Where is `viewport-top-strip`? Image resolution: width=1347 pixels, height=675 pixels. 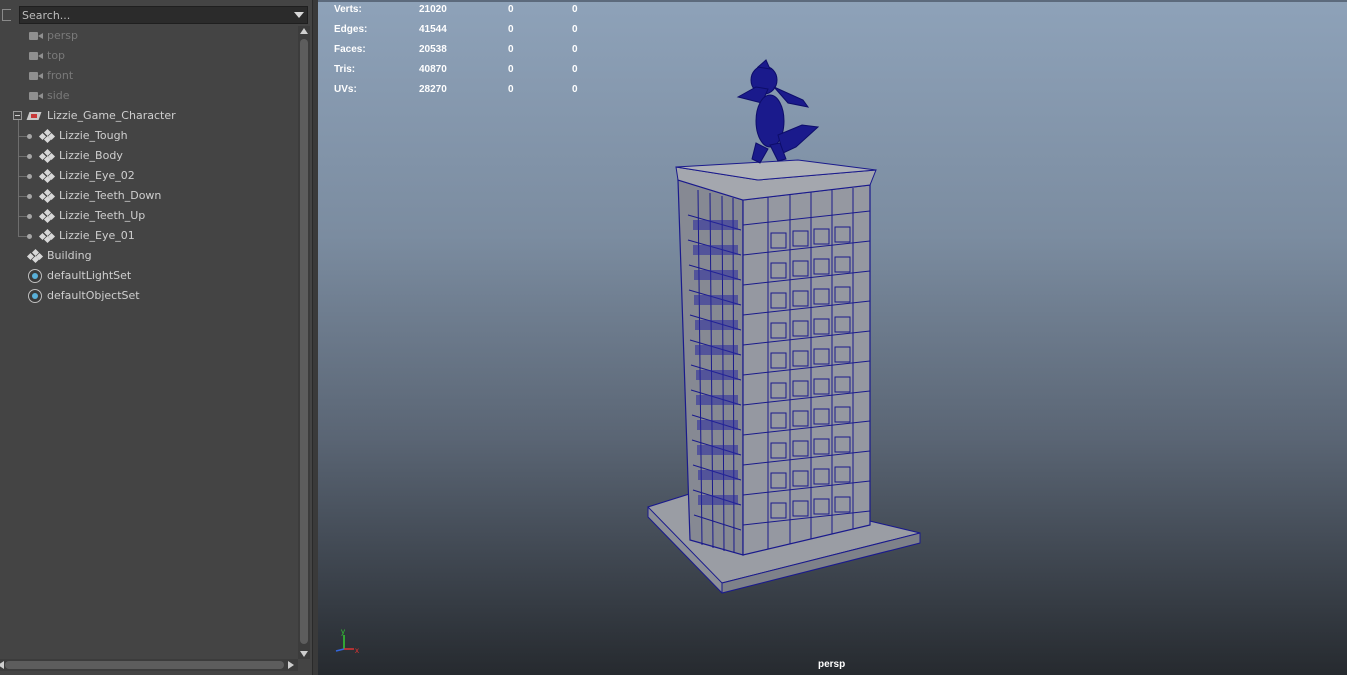
viewport-top-strip is located at coordinates (832, 1).